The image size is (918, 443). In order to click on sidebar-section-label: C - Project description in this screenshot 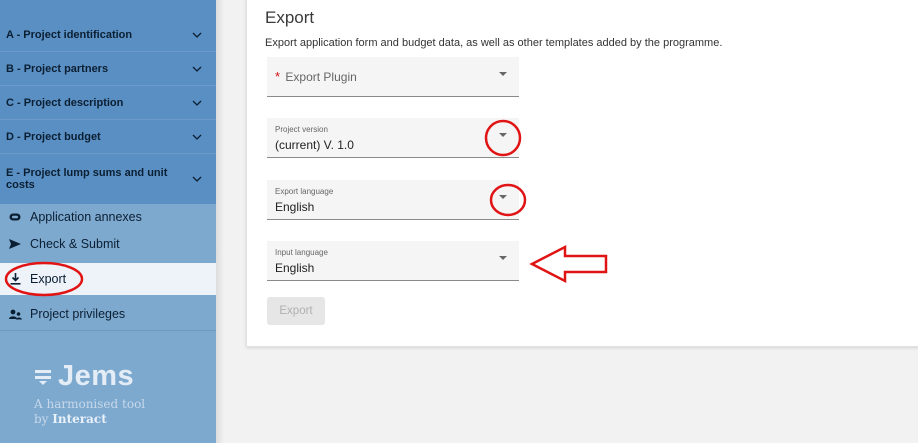, I will do `click(65, 102)`.